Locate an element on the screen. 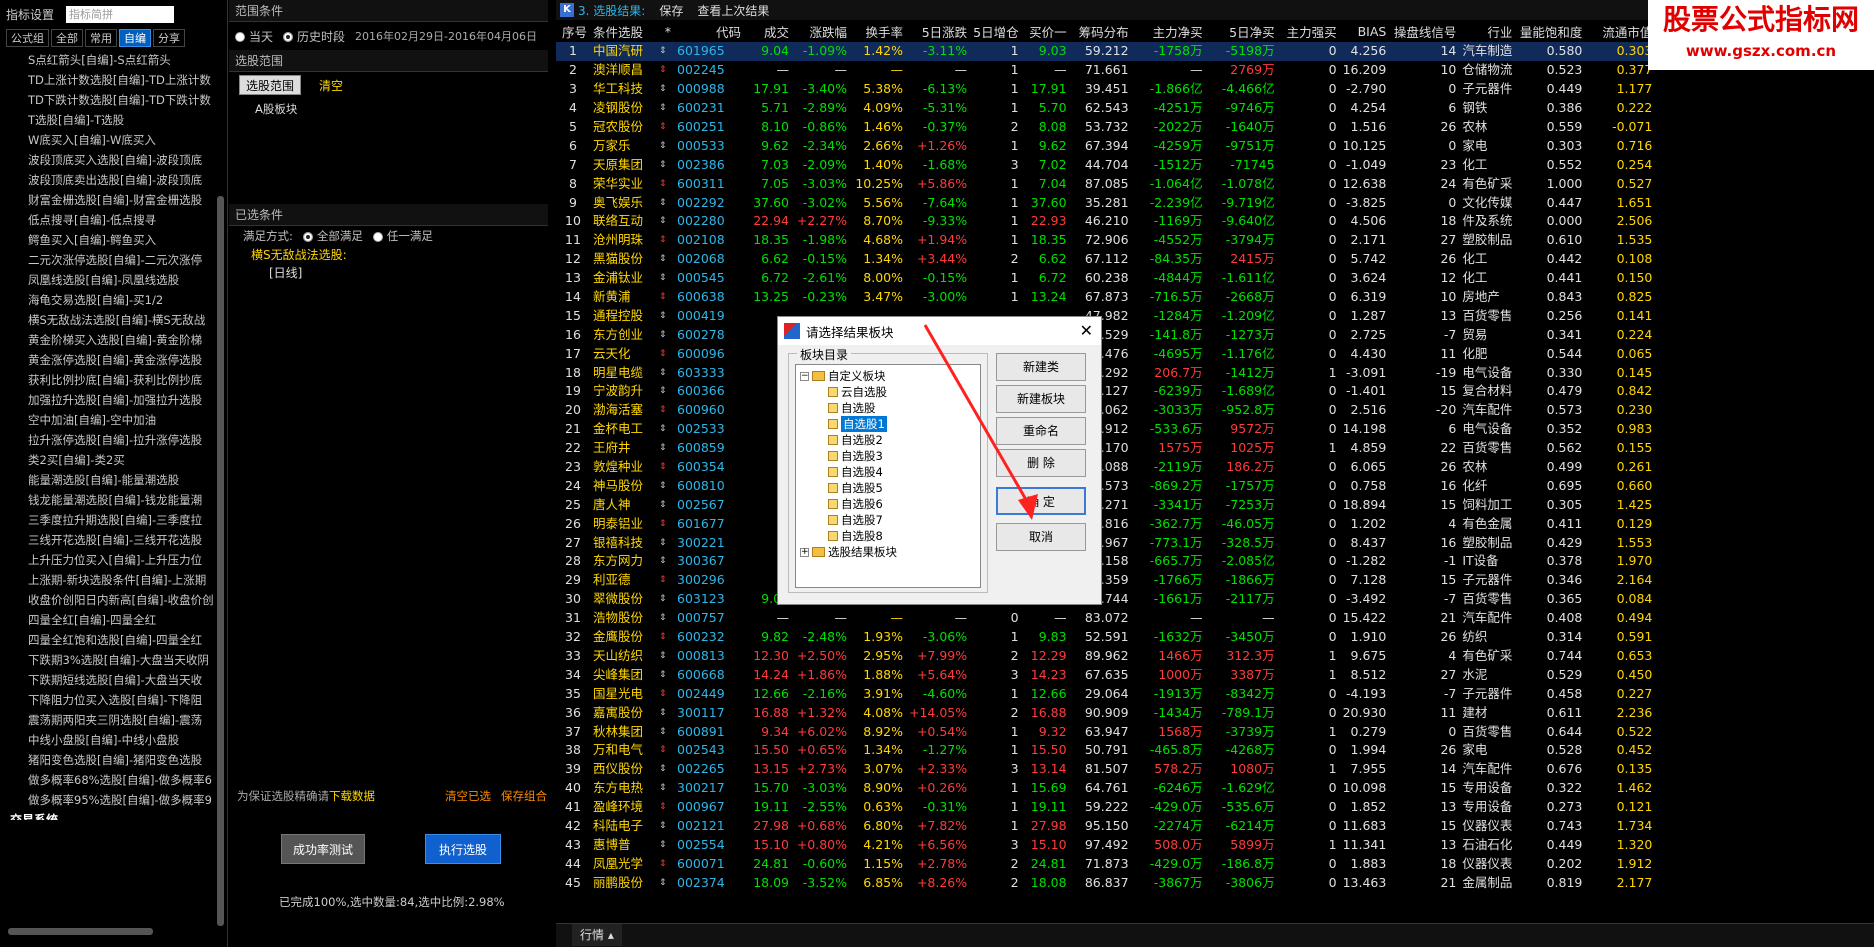  close-icon: ✕ is located at coordinates (1086, 330).